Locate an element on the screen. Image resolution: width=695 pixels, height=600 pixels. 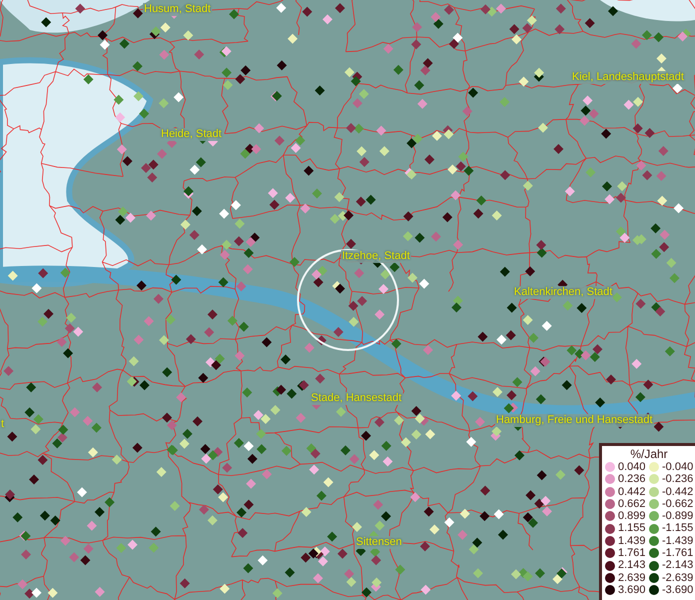
legend-value: 1.439 is located at coordinates (632, 541).